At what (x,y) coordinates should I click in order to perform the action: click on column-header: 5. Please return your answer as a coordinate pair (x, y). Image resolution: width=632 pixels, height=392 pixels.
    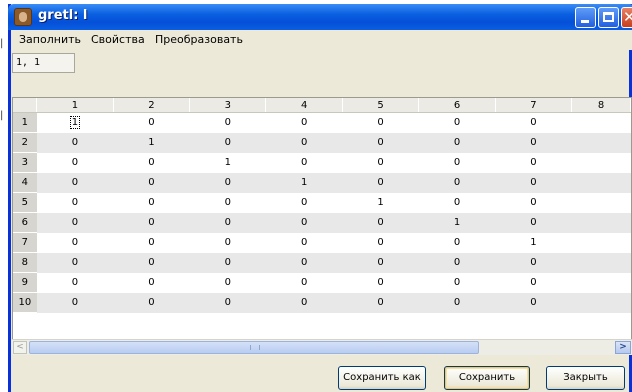
    Looking at the image, I should click on (381, 105).